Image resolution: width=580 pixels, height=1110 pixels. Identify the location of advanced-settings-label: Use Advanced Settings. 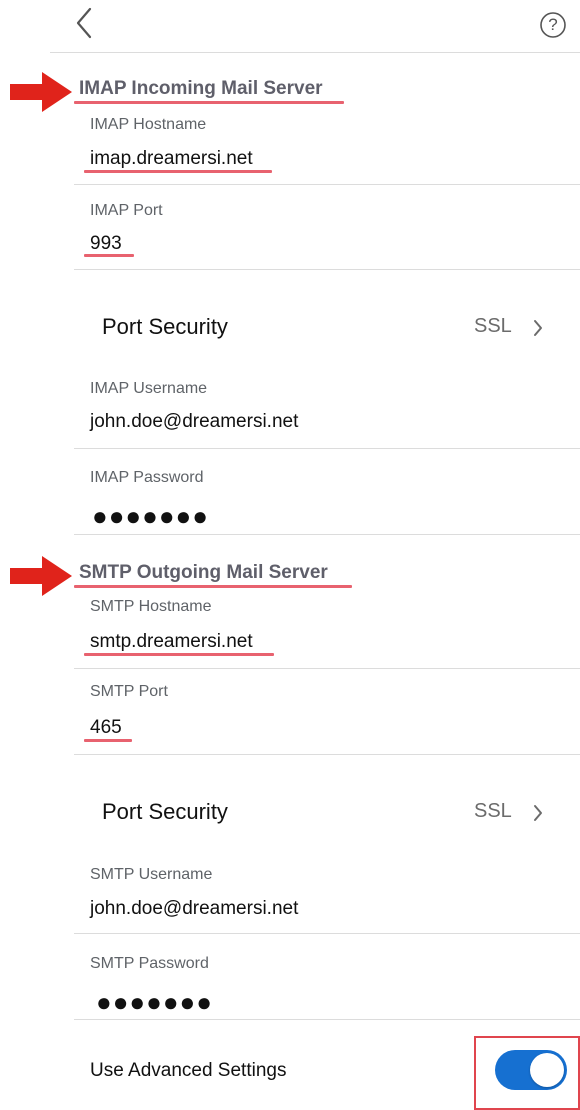
(188, 1070).